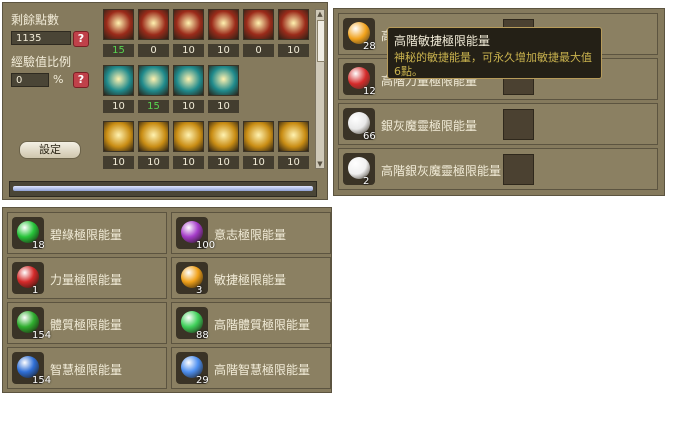 This screenshot has height=423, width=692. Describe the element at coordinates (359, 80) in the screenshot. I see `energy-orb-icon: 12` at that location.